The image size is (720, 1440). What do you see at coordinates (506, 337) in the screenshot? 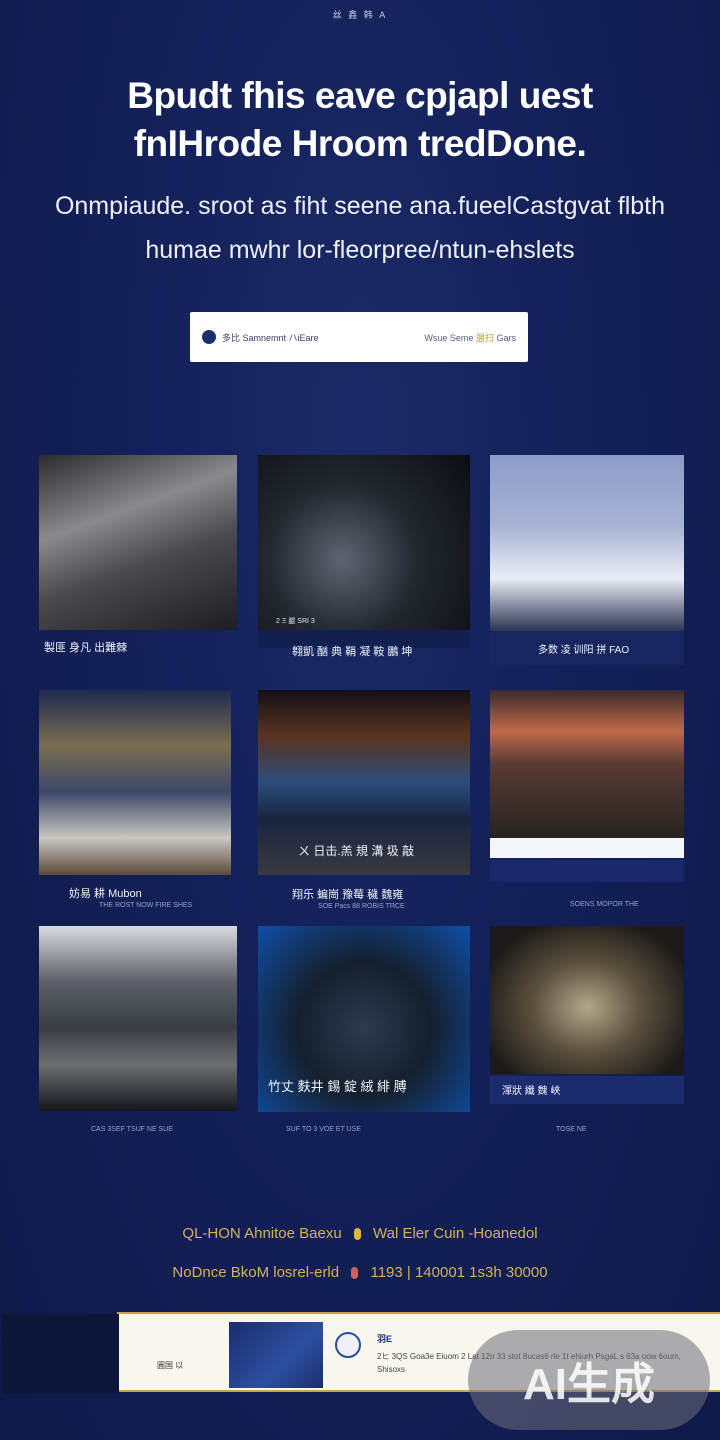
I see `search-right-tail: Gars` at bounding box center [506, 337].